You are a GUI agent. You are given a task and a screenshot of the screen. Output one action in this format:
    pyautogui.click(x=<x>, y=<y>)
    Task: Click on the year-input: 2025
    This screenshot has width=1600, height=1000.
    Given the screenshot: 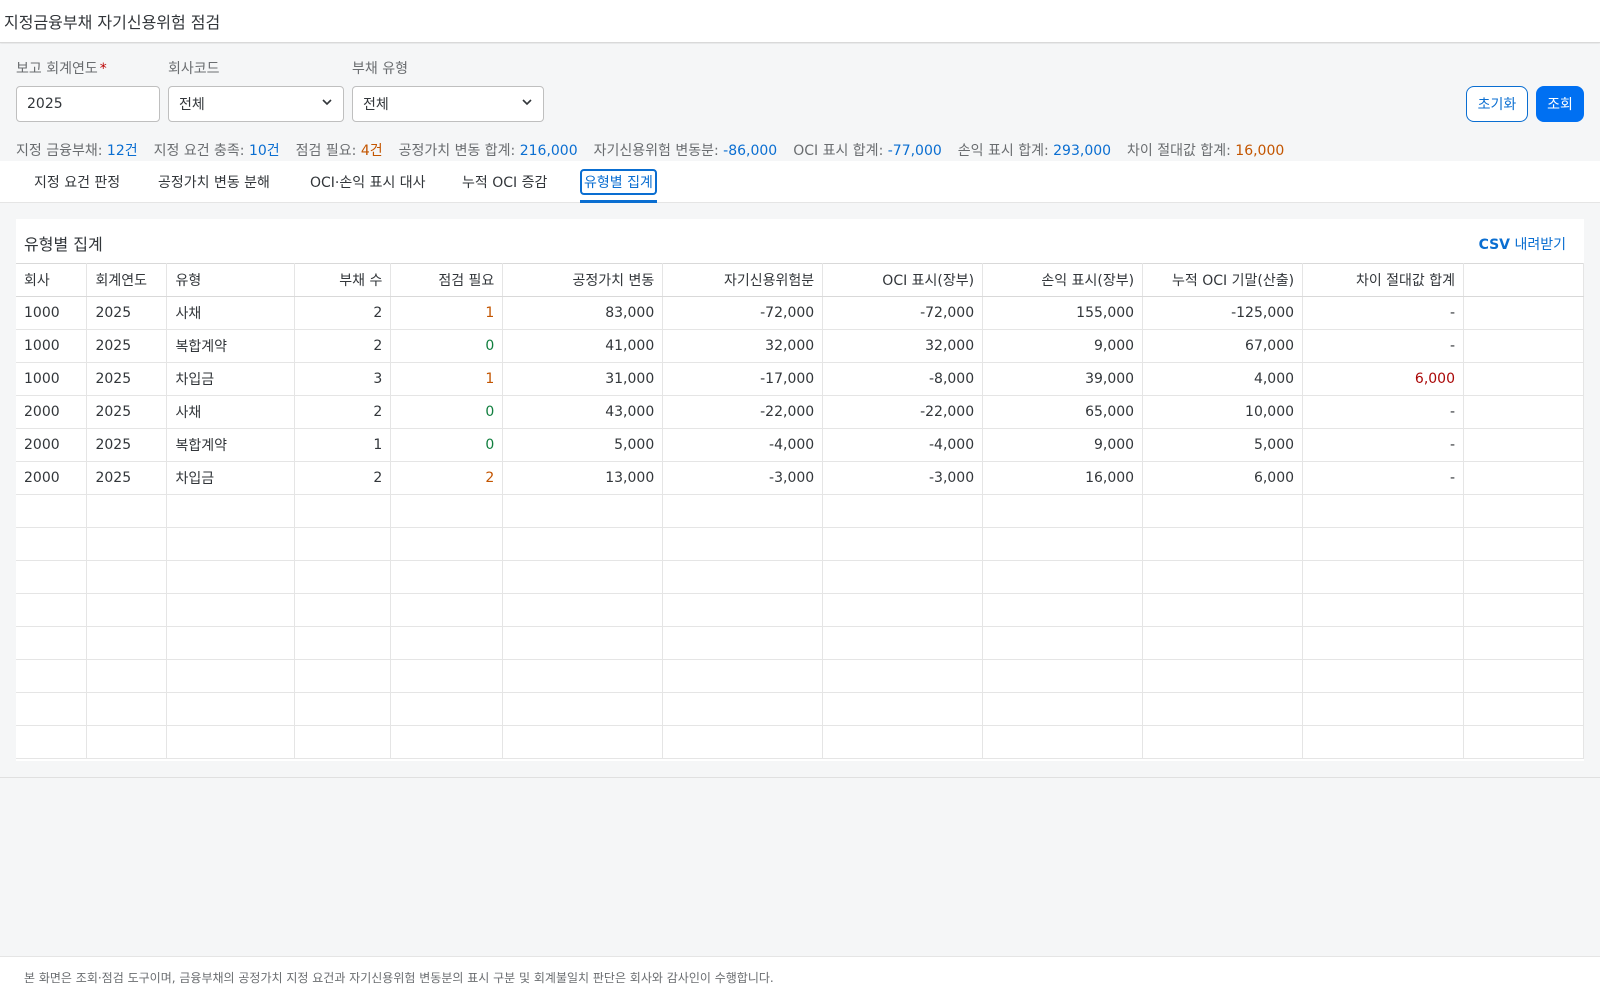 What is the action you would take?
    pyautogui.click(x=88, y=104)
    